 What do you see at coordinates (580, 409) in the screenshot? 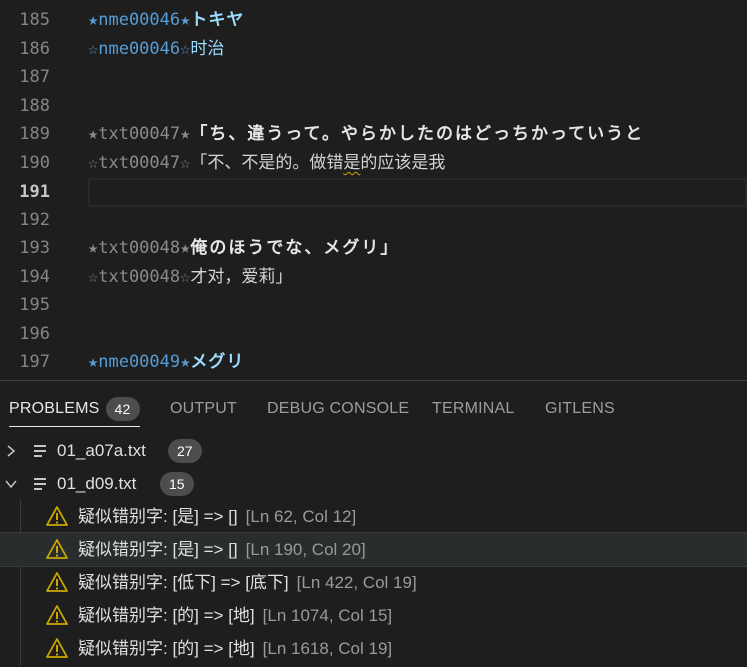
I see `tab-gitlens: GITLENS` at bounding box center [580, 409].